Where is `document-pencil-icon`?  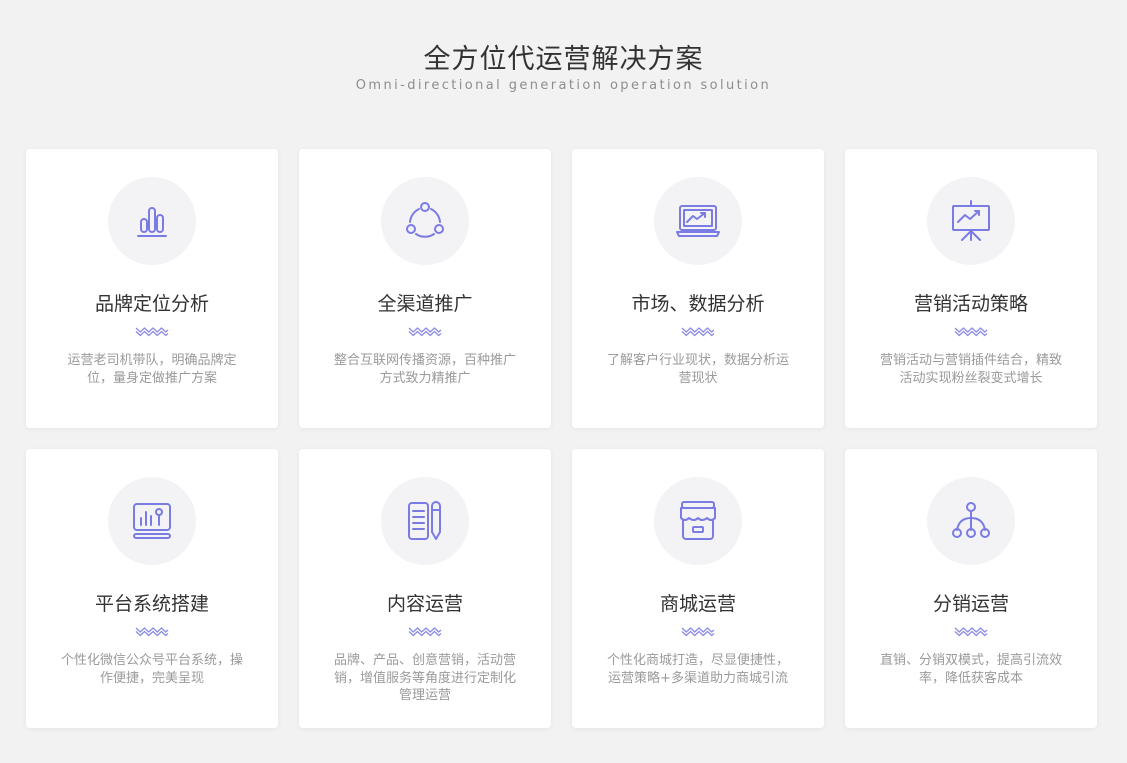 document-pencil-icon is located at coordinates (424, 520).